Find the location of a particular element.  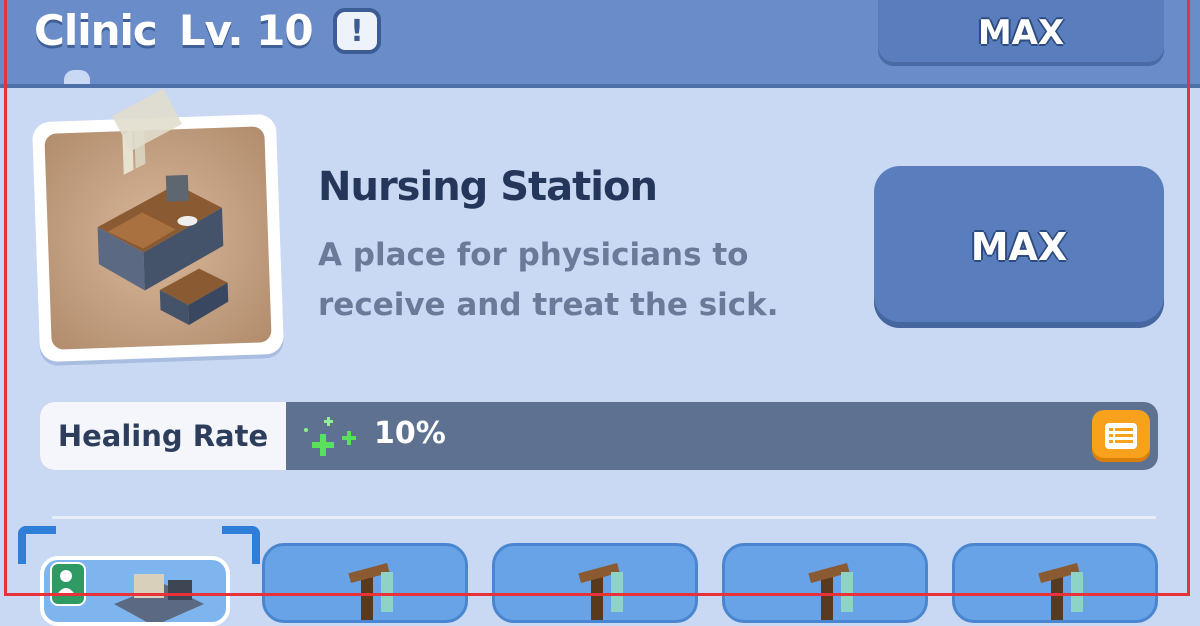

building-name: Clinic is located at coordinates (96, 30).